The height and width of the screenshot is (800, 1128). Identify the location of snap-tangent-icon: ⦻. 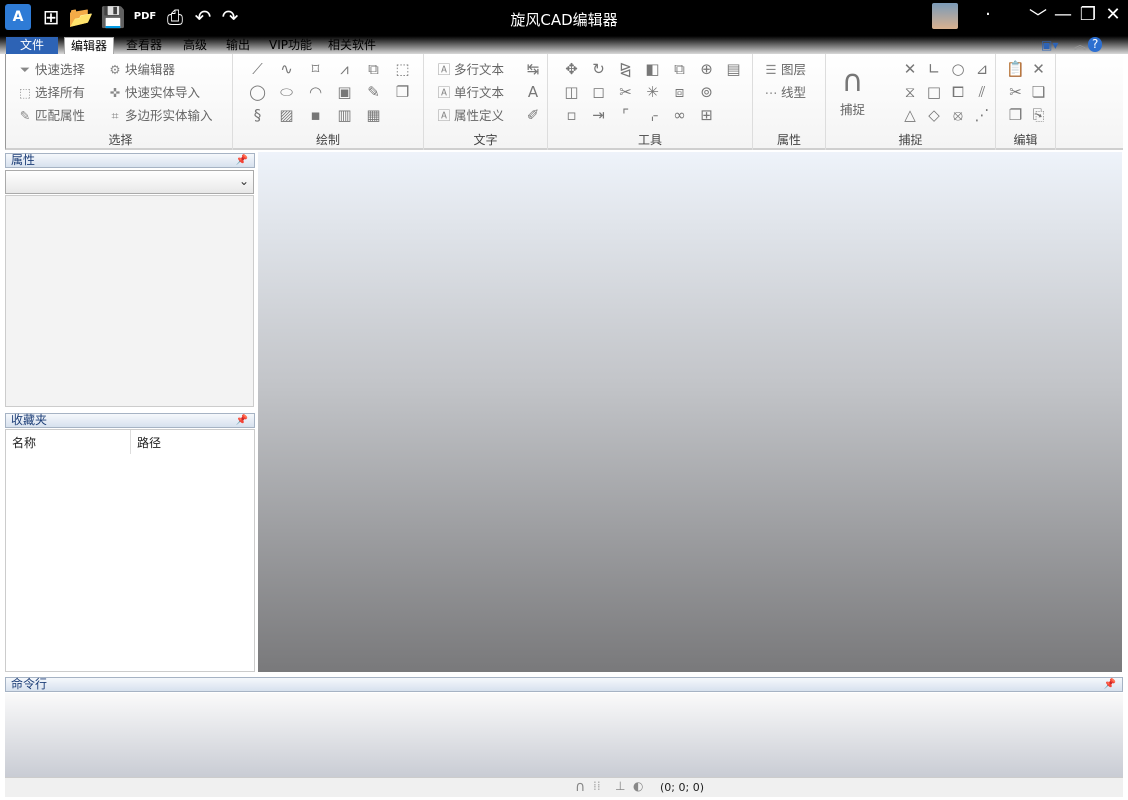
(958, 115).